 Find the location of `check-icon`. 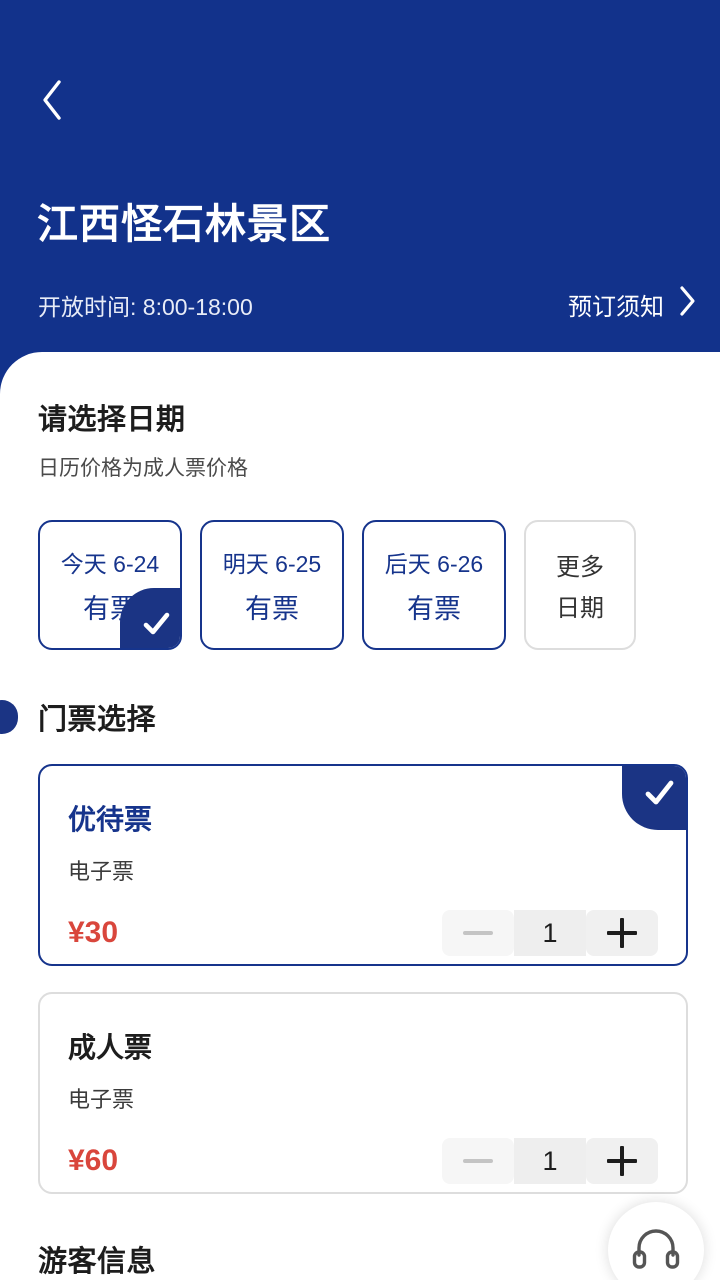

check-icon is located at coordinates (150, 618).